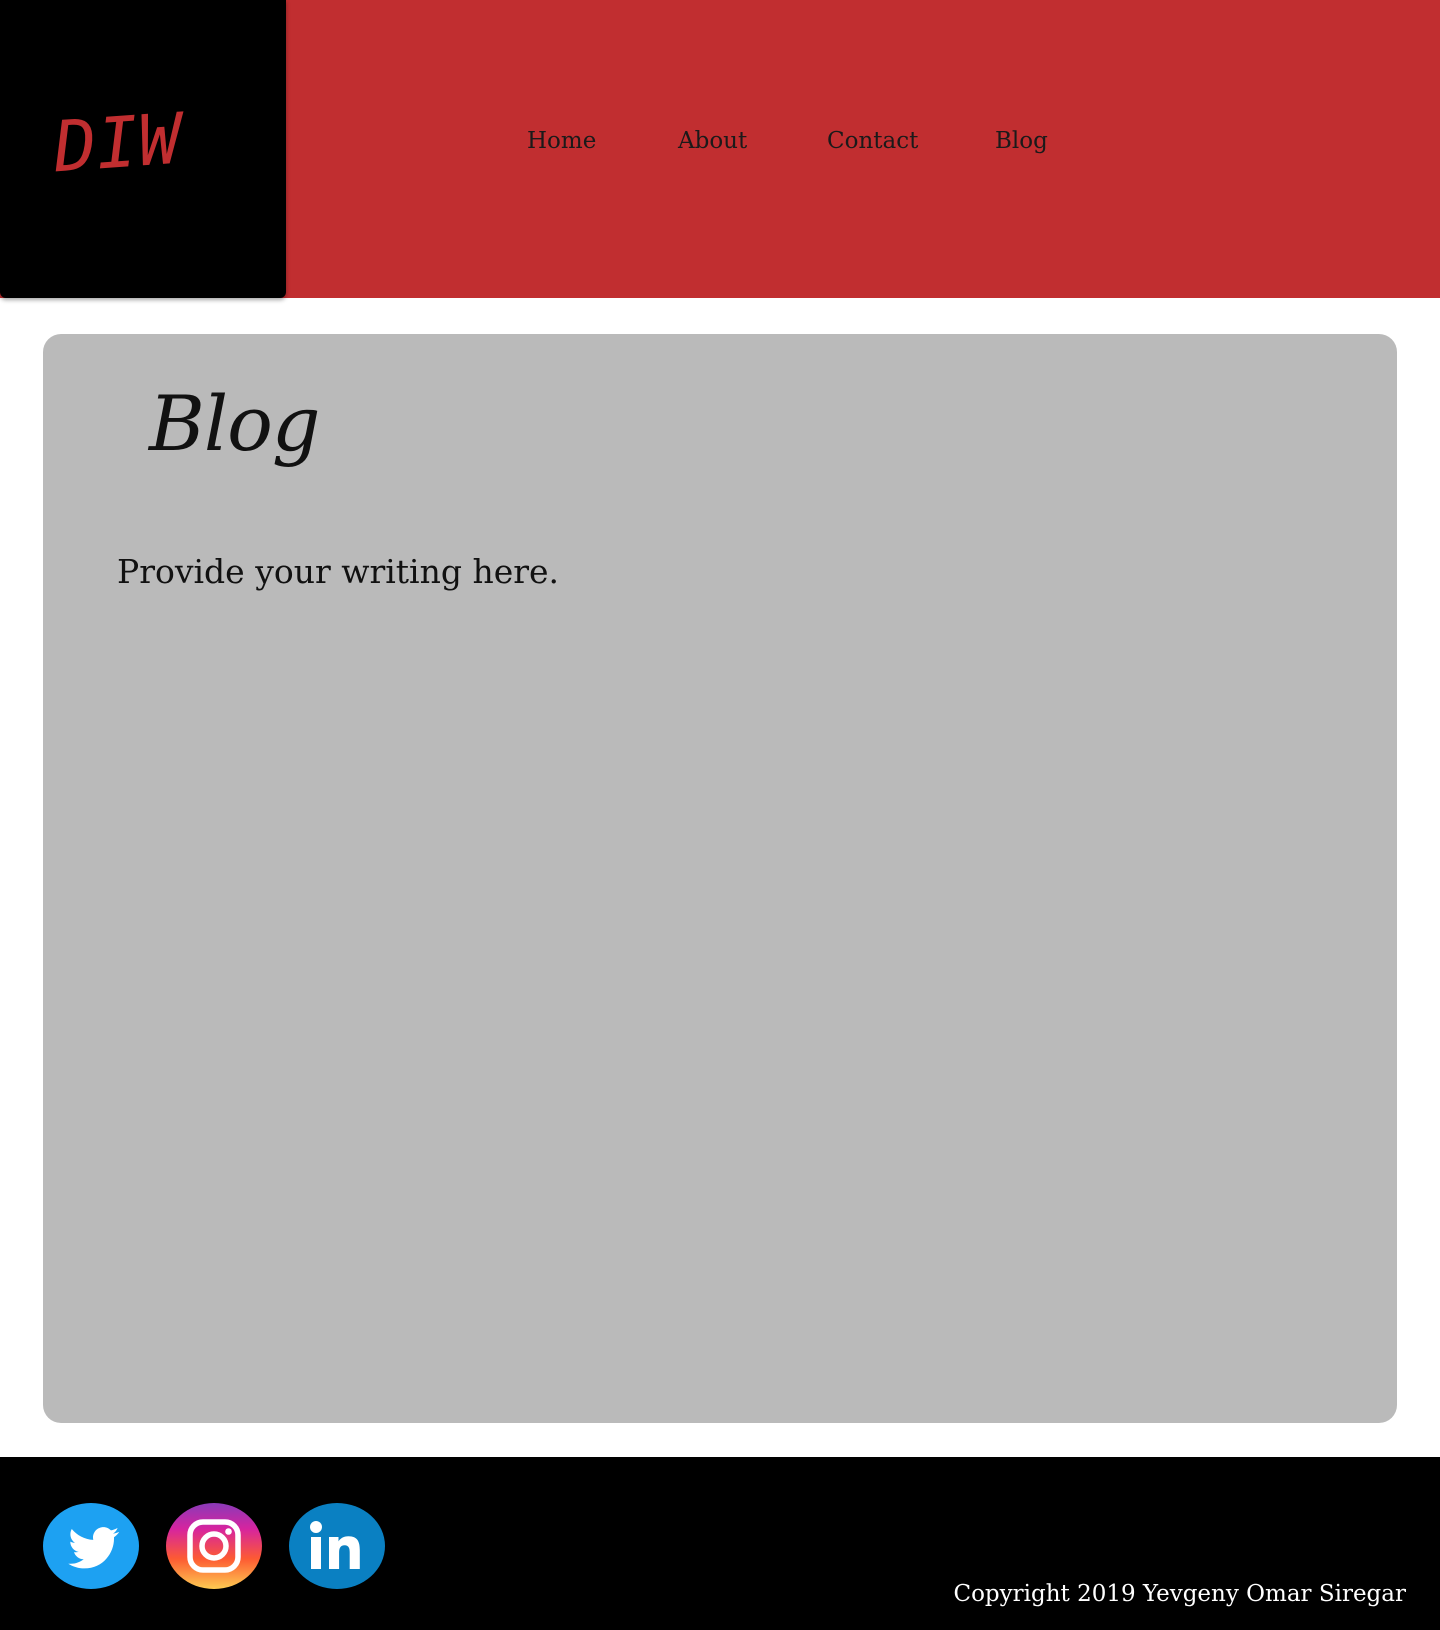  What do you see at coordinates (561, 141) in the screenshot?
I see `nav-home: Home` at bounding box center [561, 141].